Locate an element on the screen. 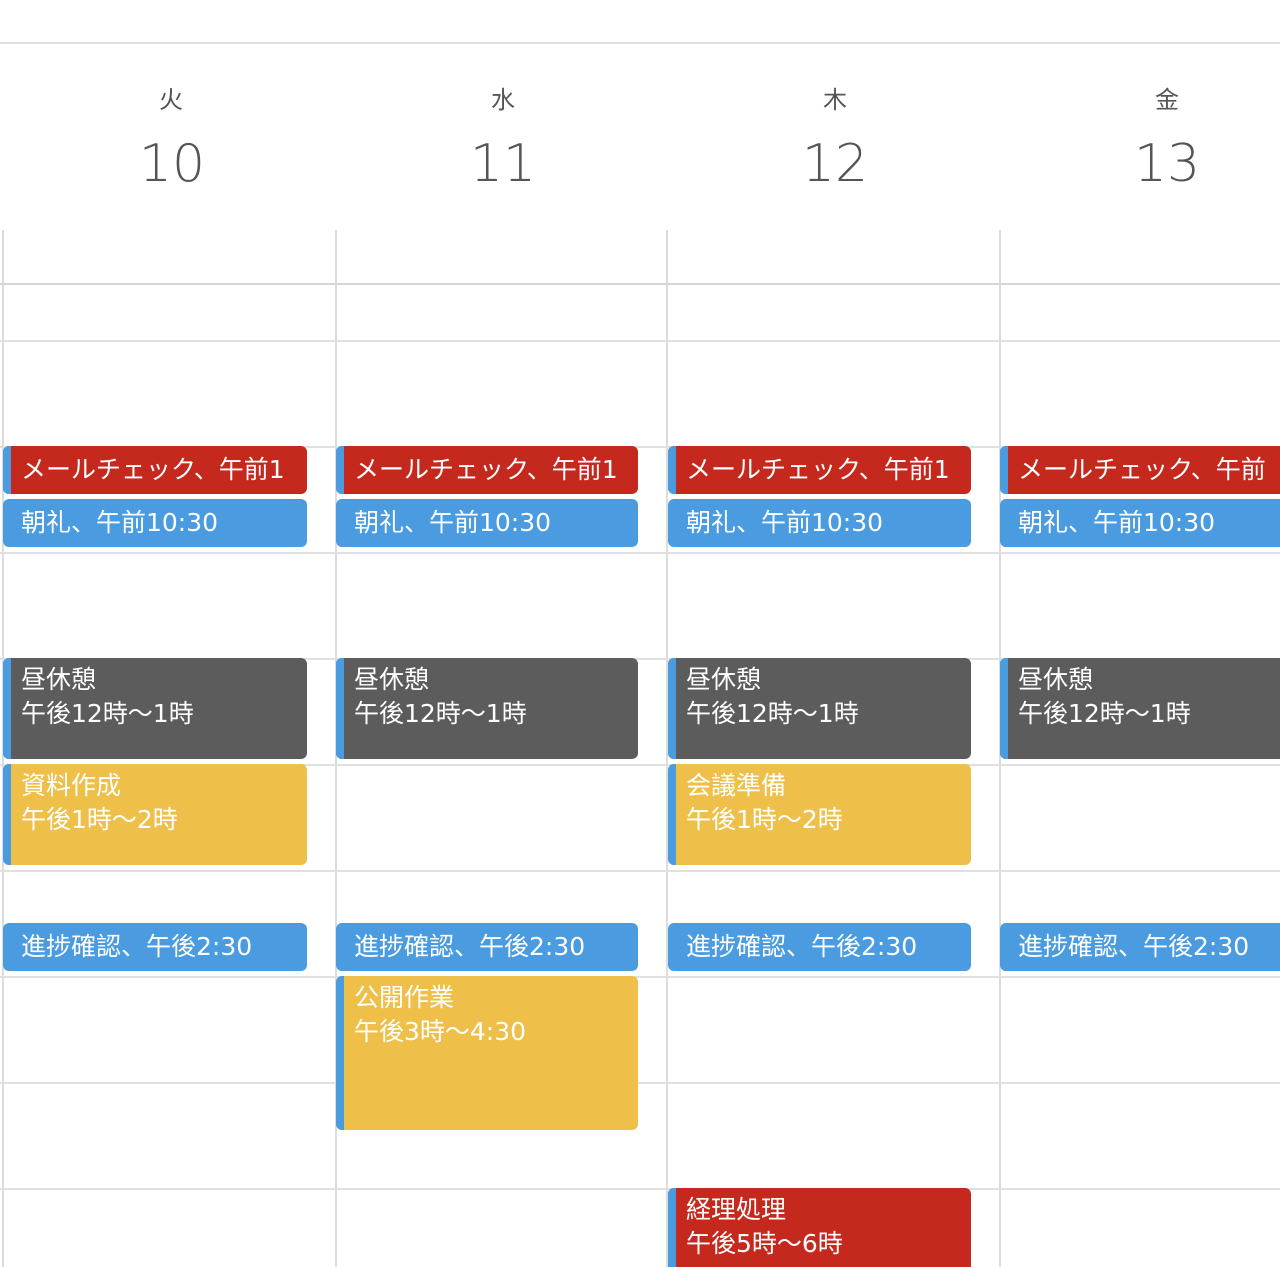 This screenshot has width=1280, height=1267. event-title: 資料作成 is located at coordinates (71, 785).